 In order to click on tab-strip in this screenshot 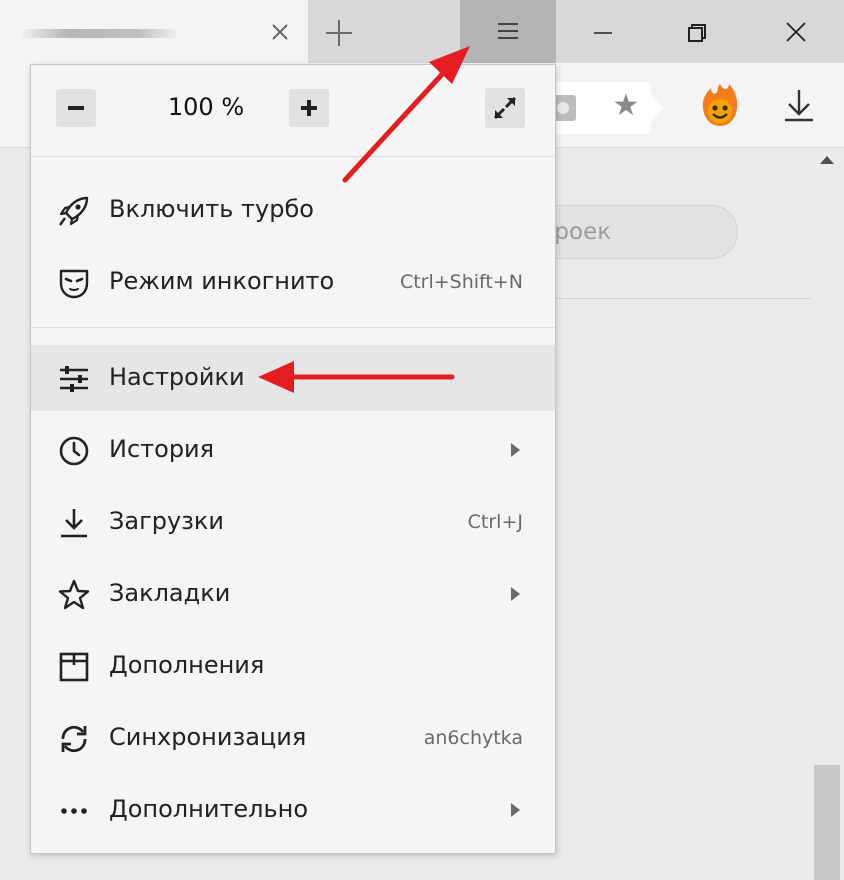, I will do `click(422, 31)`.